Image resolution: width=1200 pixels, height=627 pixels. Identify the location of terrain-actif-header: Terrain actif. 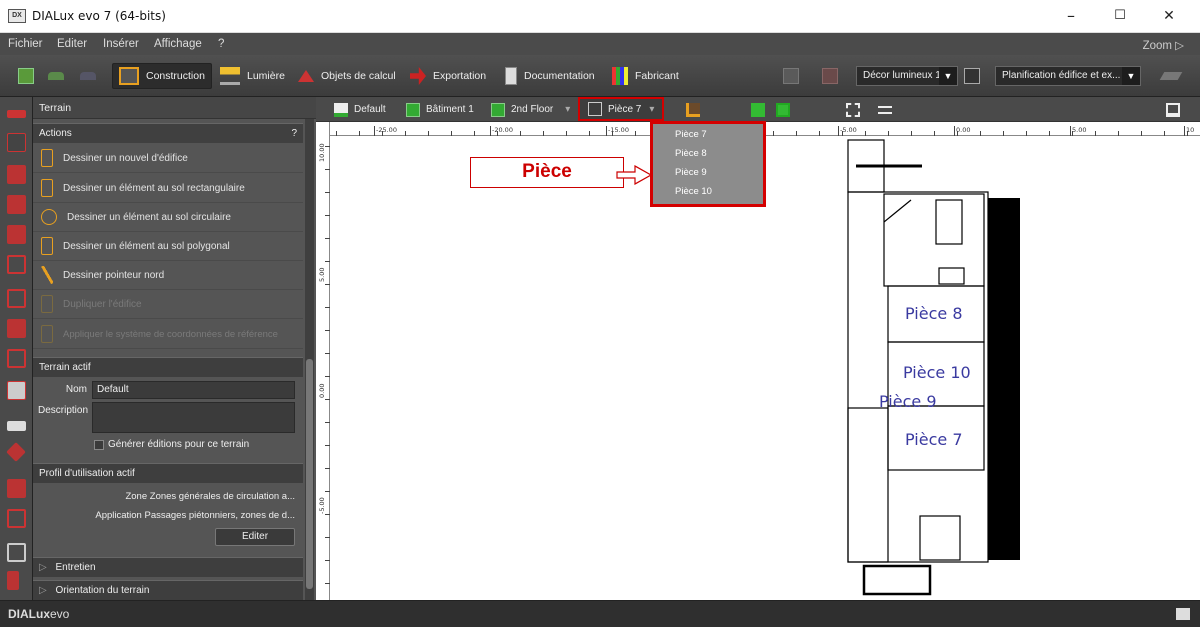
(168, 367).